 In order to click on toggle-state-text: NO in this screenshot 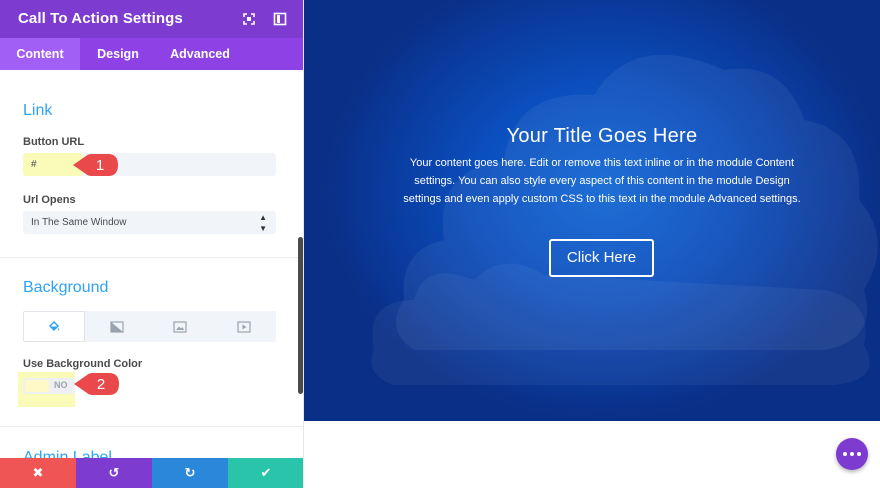, I will do `click(61, 385)`.